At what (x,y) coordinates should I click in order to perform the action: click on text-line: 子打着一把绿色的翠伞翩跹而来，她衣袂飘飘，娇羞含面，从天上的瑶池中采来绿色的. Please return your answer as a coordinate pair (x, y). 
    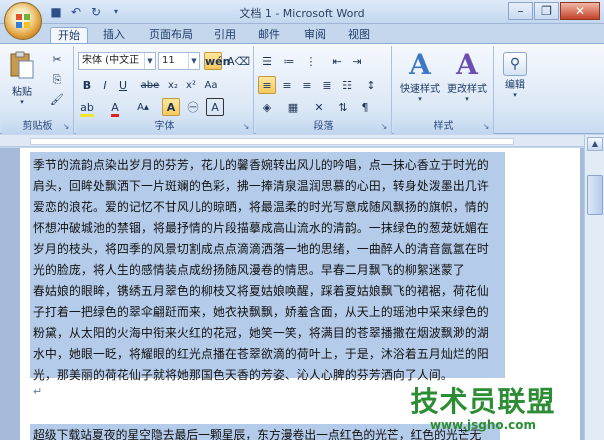
    Looking at the image, I should click on (261, 312).